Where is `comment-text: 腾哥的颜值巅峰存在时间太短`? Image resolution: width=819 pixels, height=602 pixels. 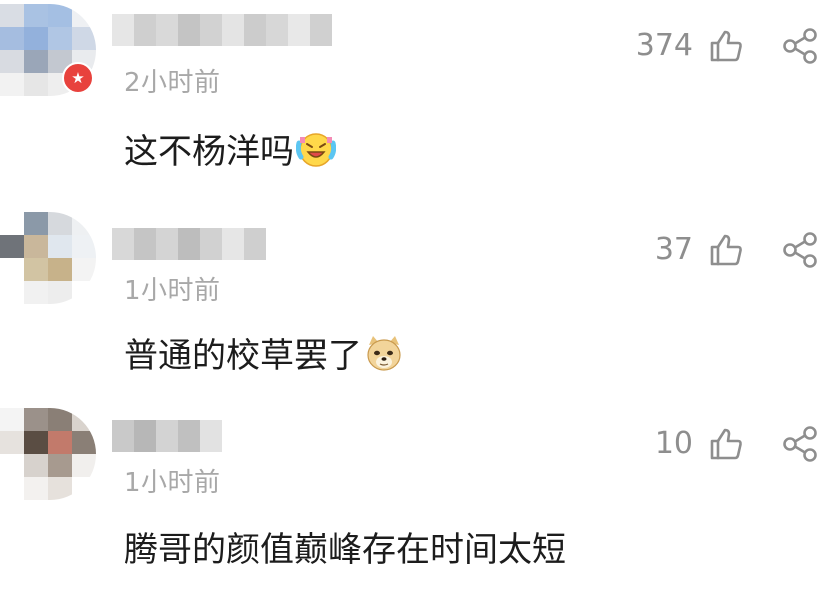 comment-text: 腾哥的颜值巅峰存在时间太短 is located at coordinates (345, 546).